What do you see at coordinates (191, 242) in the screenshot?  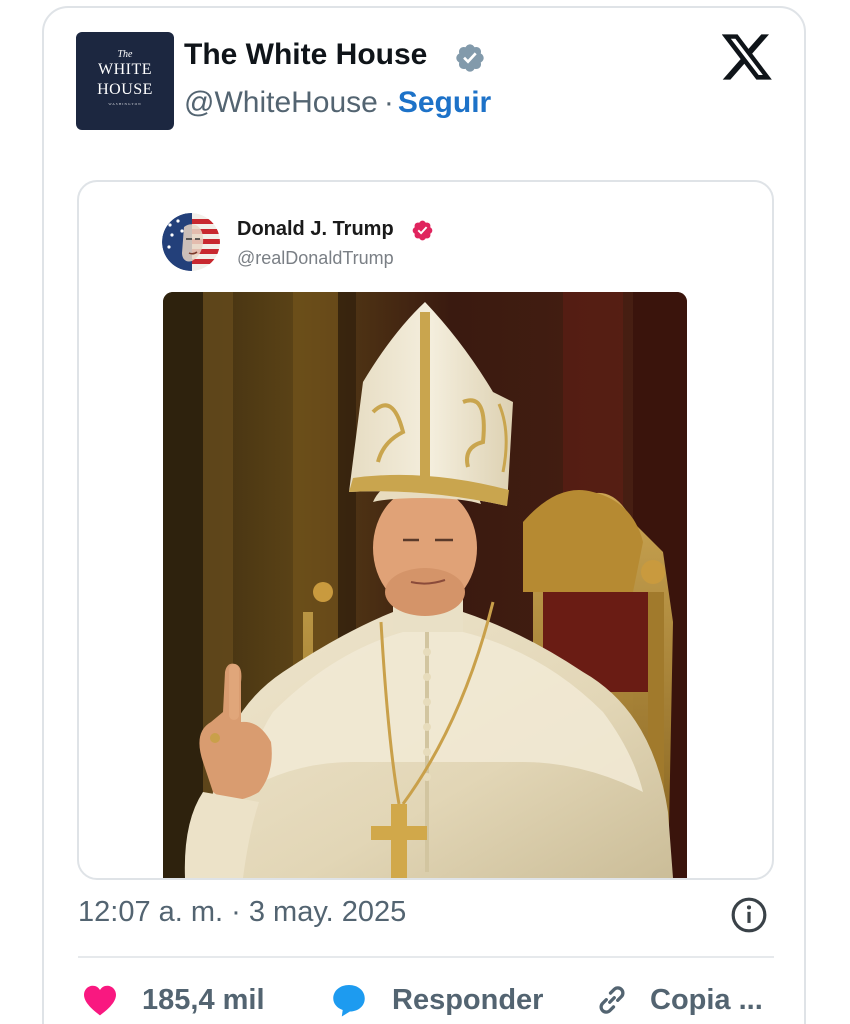 I see `quoted-author-avatar` at bounding box center [191, 242].